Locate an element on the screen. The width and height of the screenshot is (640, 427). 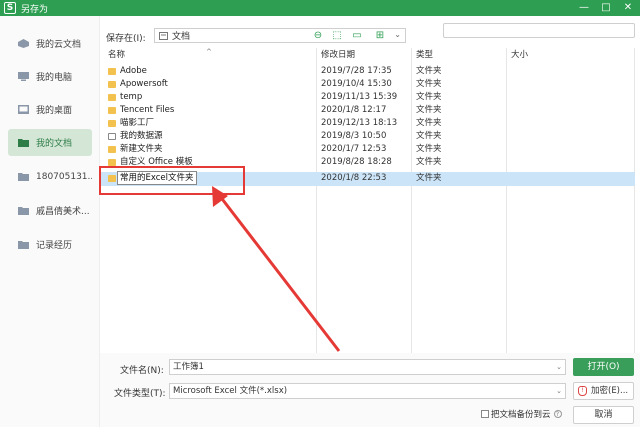
file-row: Adobe 2019/7/28 17:35 文件夹 is located at coordinates (367, 71).